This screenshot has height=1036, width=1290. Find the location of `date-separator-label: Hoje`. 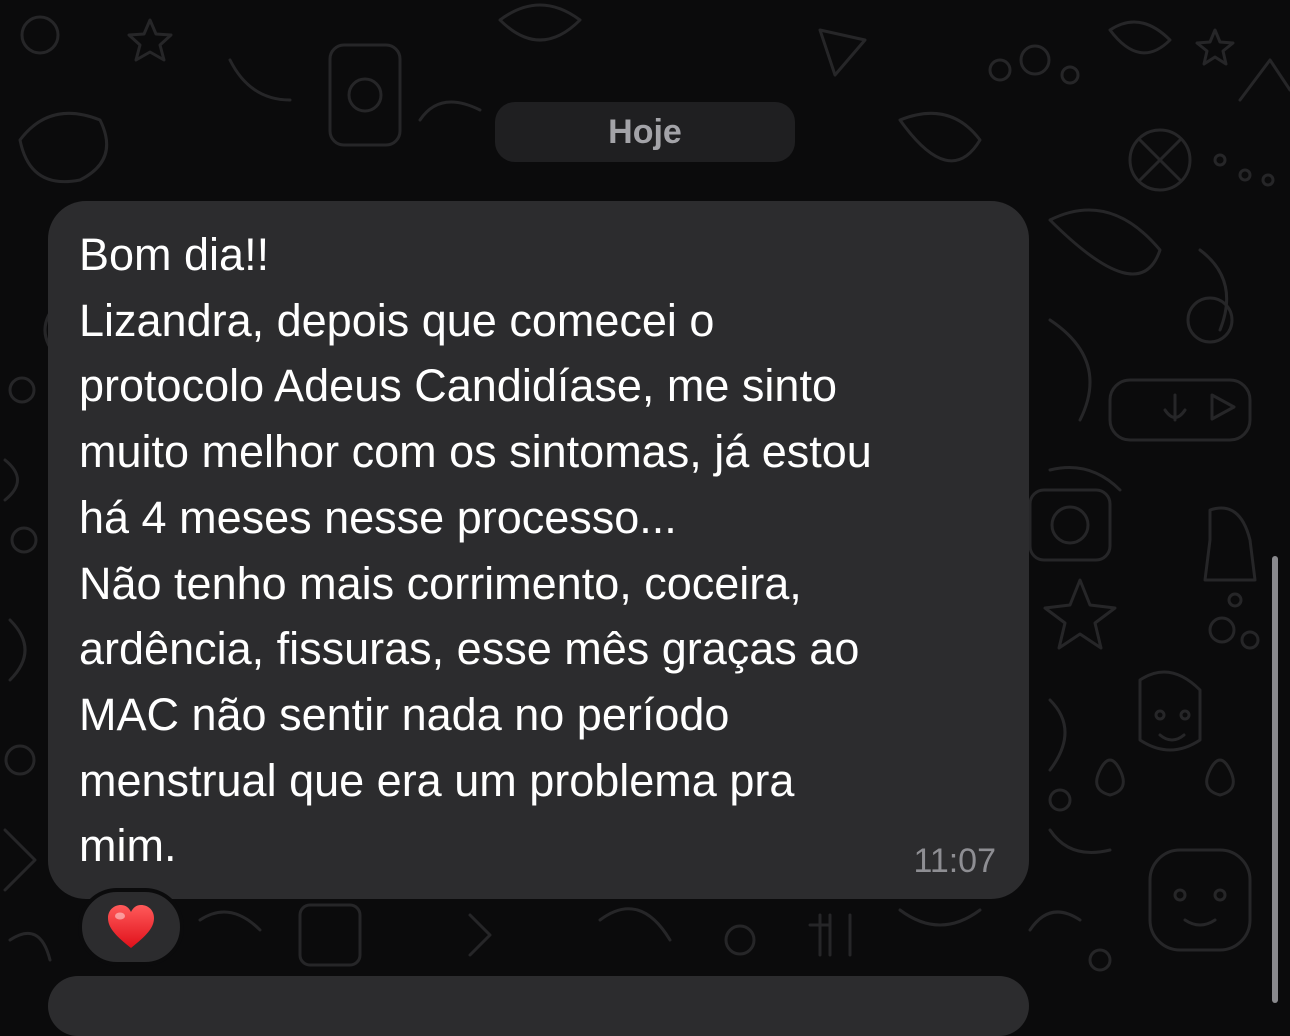

date-separator-label: Hoje is located at coordinates (645, 131).